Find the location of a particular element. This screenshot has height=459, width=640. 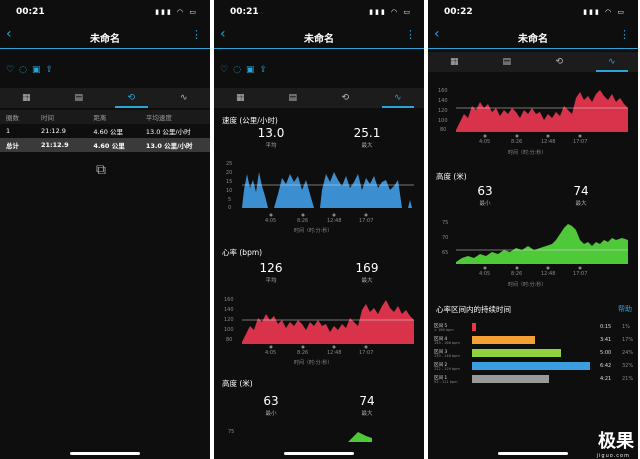

help-link: 帮助 is located at coordinates (625, 309).